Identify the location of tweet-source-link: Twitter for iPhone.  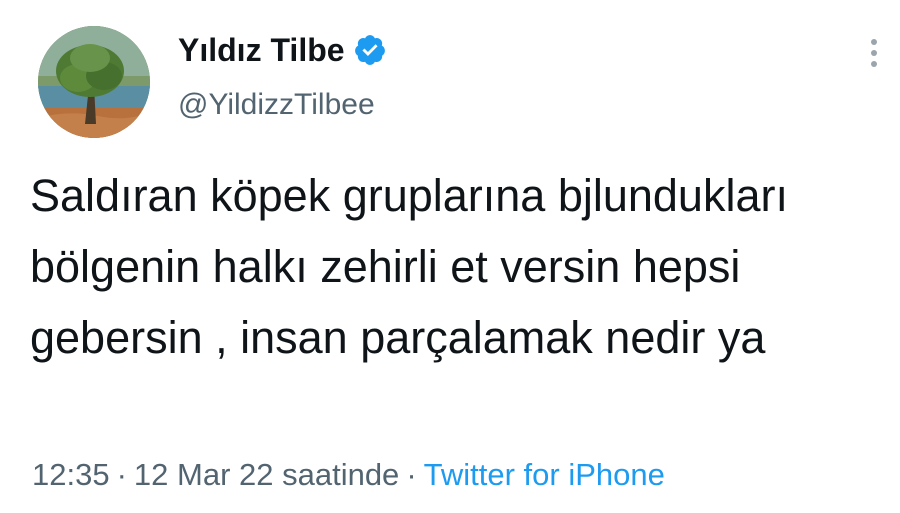
(544, 474).